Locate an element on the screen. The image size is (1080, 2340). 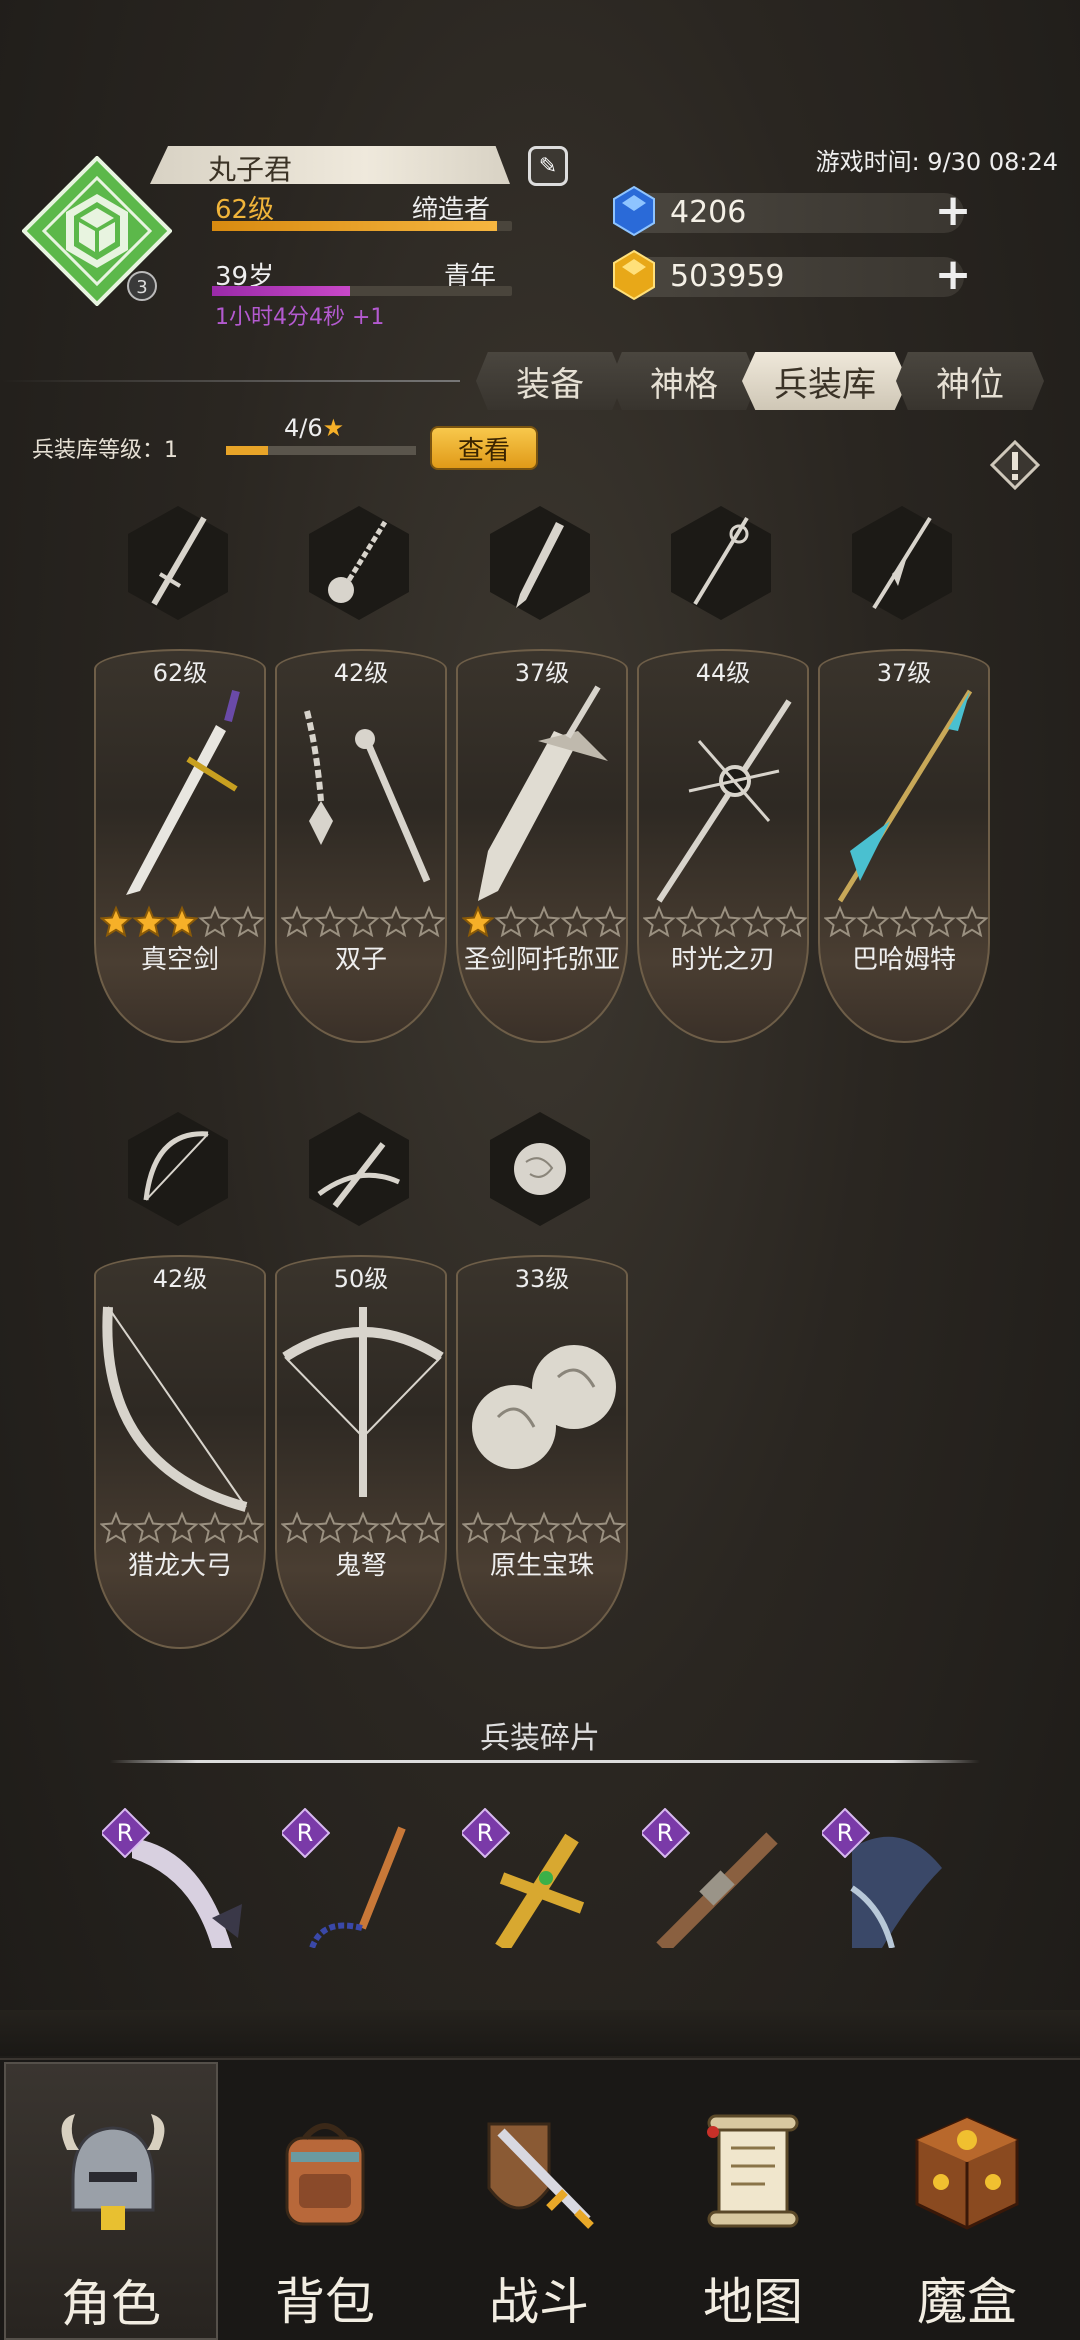
age-timer: 1小时4分4秒 +1 is located at coordinates (300, 317).